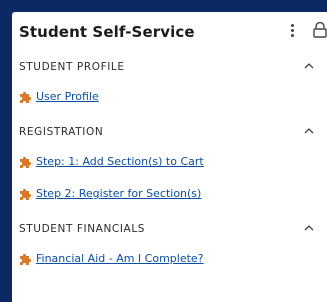 Image resolution: width=327 pixels, height=302 pixels. What do you see at coordinates (61, 132) in the screenshot?
I see `section-label: REGISTRATION` at bounding box center [61, 132].